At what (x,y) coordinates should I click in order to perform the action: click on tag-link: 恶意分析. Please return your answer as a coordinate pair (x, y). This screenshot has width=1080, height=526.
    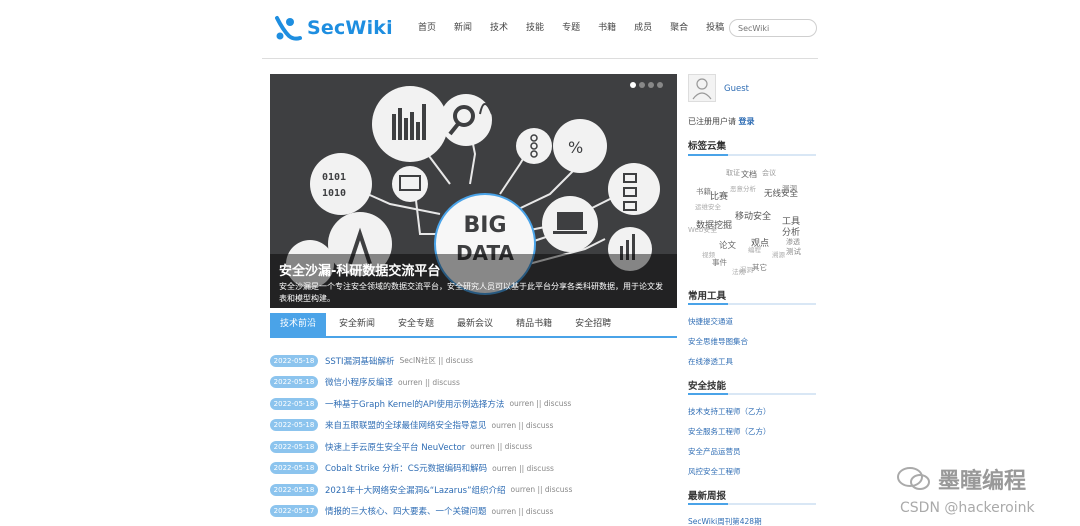
    Looking at the image, I should click on (743, 188).